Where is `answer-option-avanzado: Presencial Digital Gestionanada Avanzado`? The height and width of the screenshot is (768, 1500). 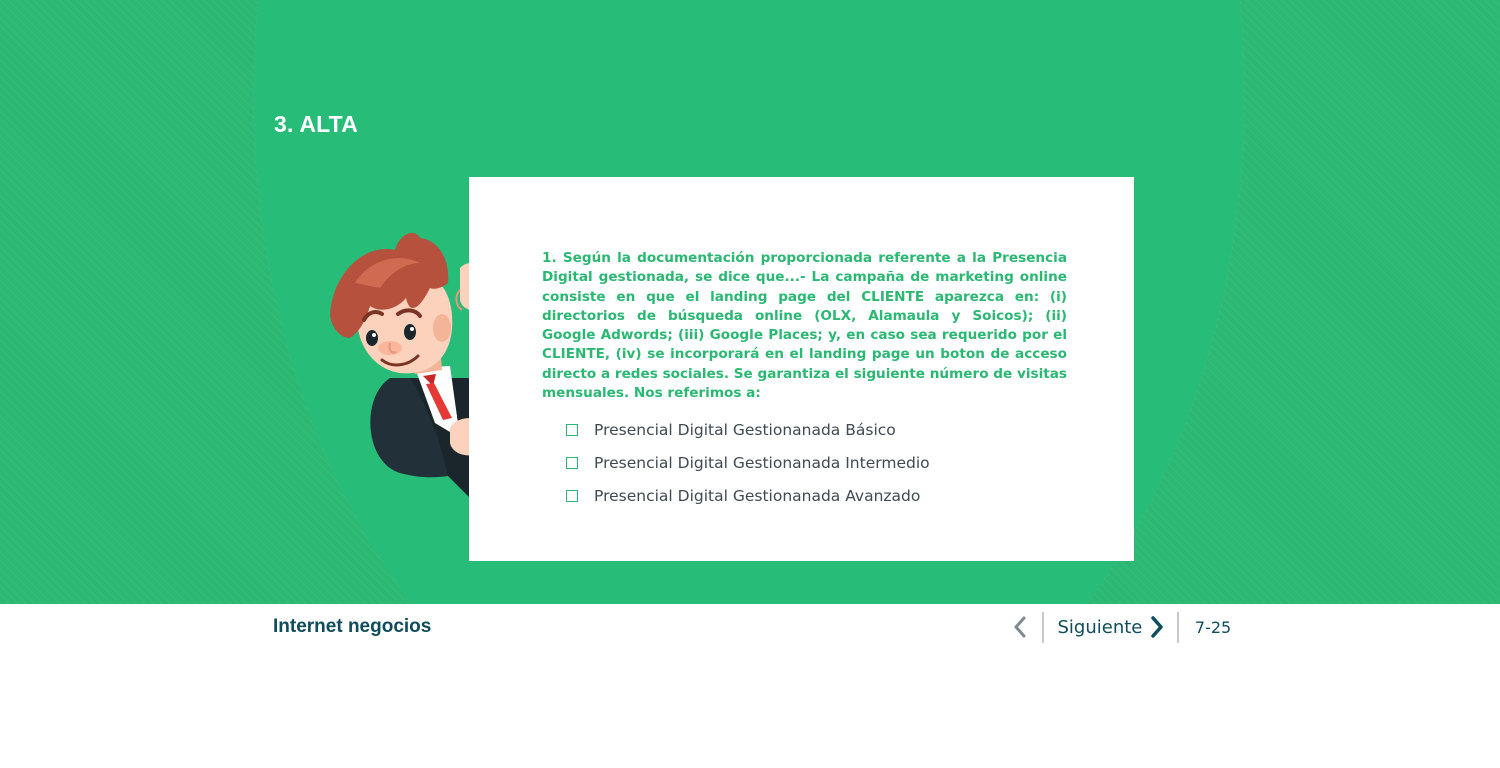
answer-option-avanzado: Presencial Digital Gestionanada Avanzado is located at coordinates (748, 495).